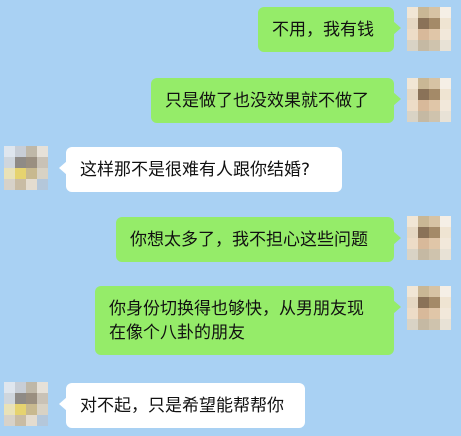  What do you see at coordinates (182, 405) in the screenshot?
I see `message-bubble-incoming: 对不起，只是希望能帮帮你` at bounding box center [182, 405].